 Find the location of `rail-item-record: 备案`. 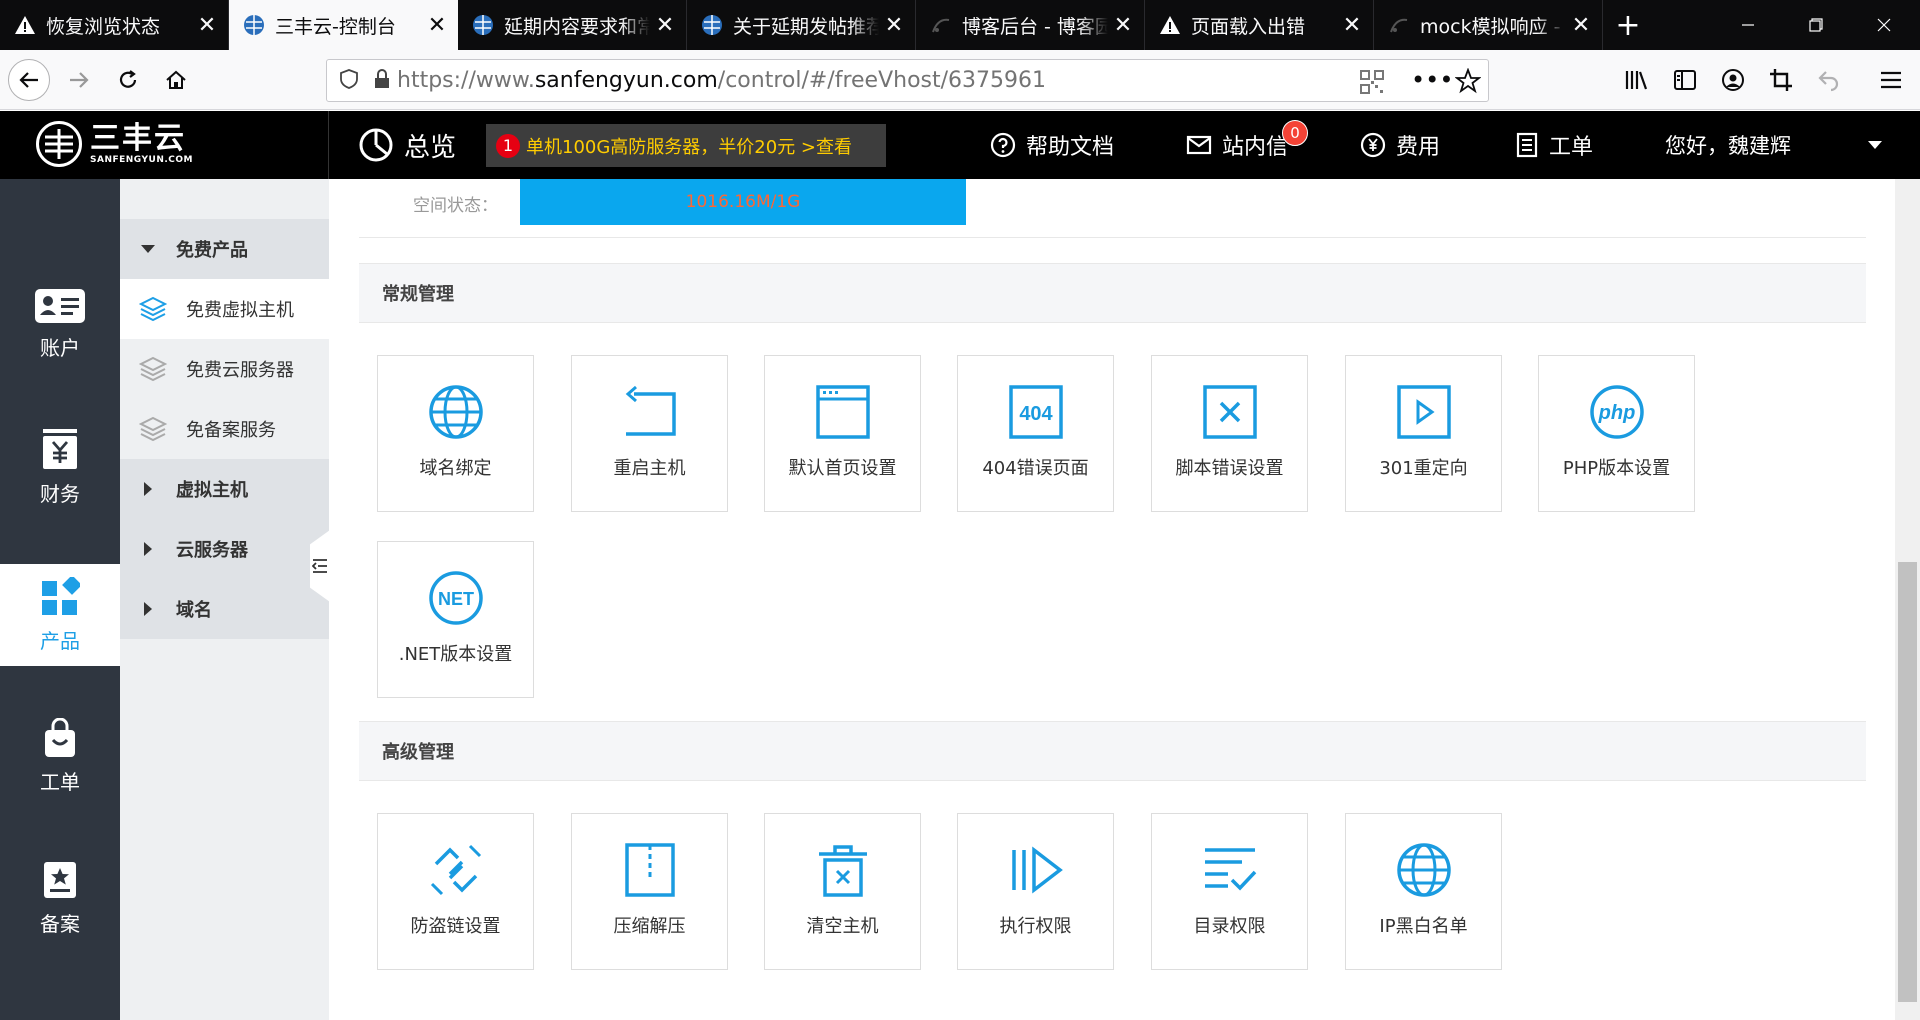

rail-item-record: 备案 is located at coordinates (60, 898).